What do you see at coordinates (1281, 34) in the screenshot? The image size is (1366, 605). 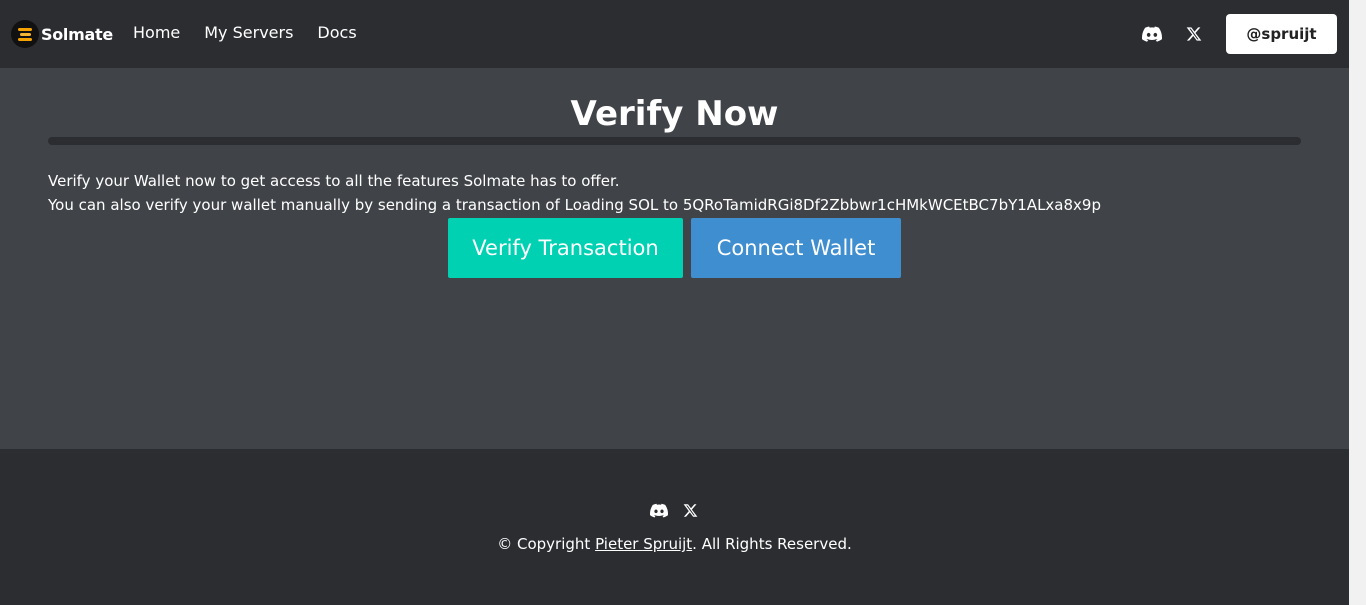 I see `user-account-button: @spruijt` at bounding box center [1281, 34].